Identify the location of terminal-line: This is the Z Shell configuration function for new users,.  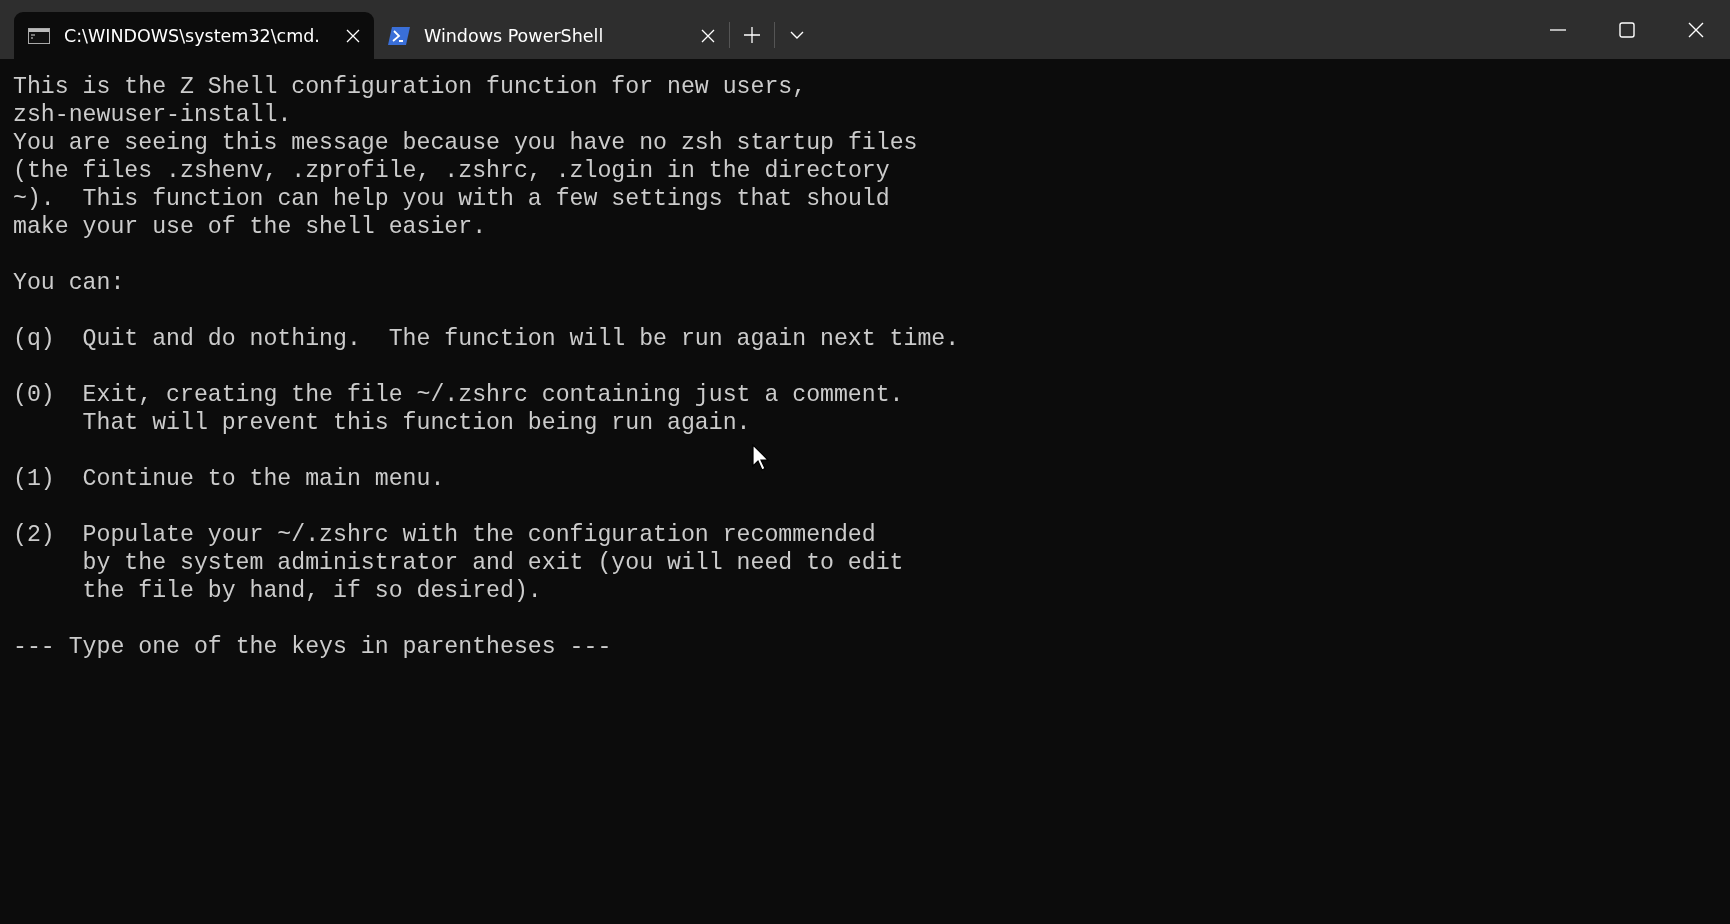
(410, 87).